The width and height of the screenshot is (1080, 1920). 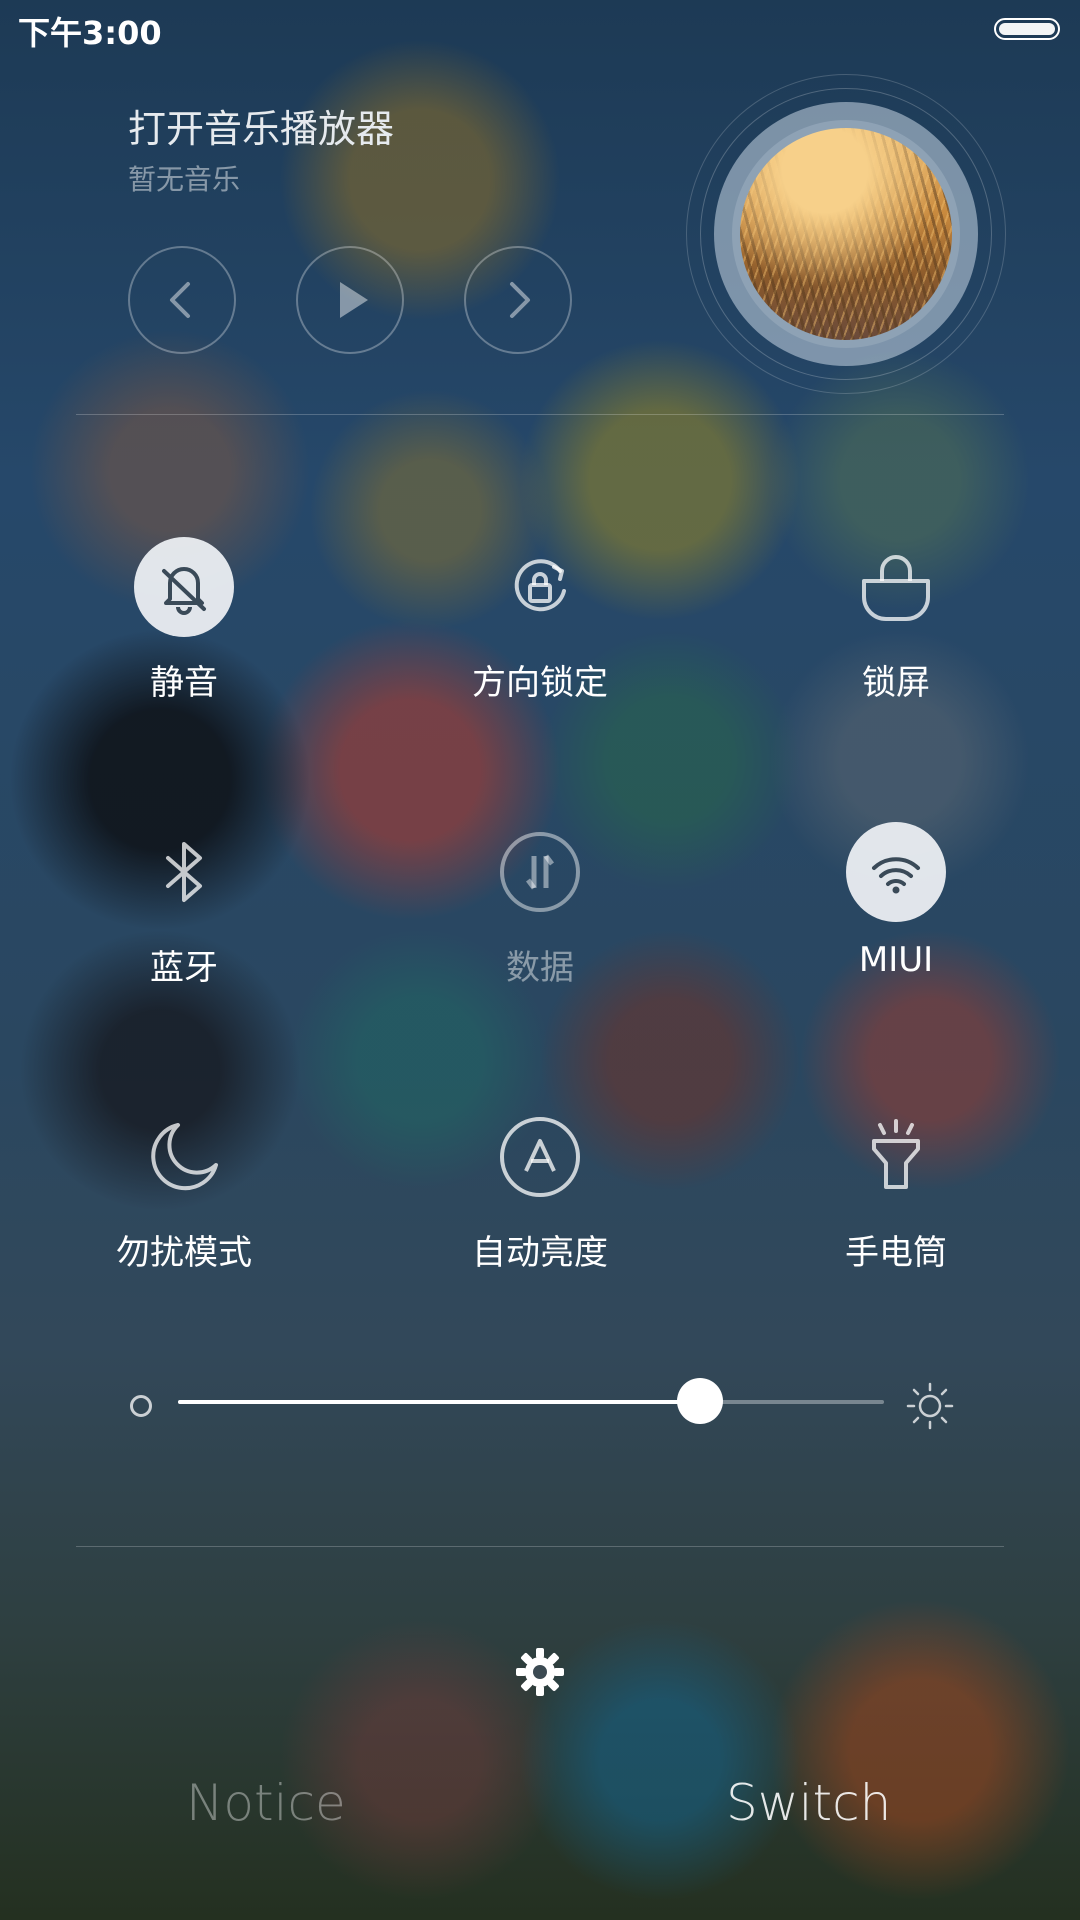 I want to click on toggle-bluetooth: 蓝牙, so click(x=184, y=922).